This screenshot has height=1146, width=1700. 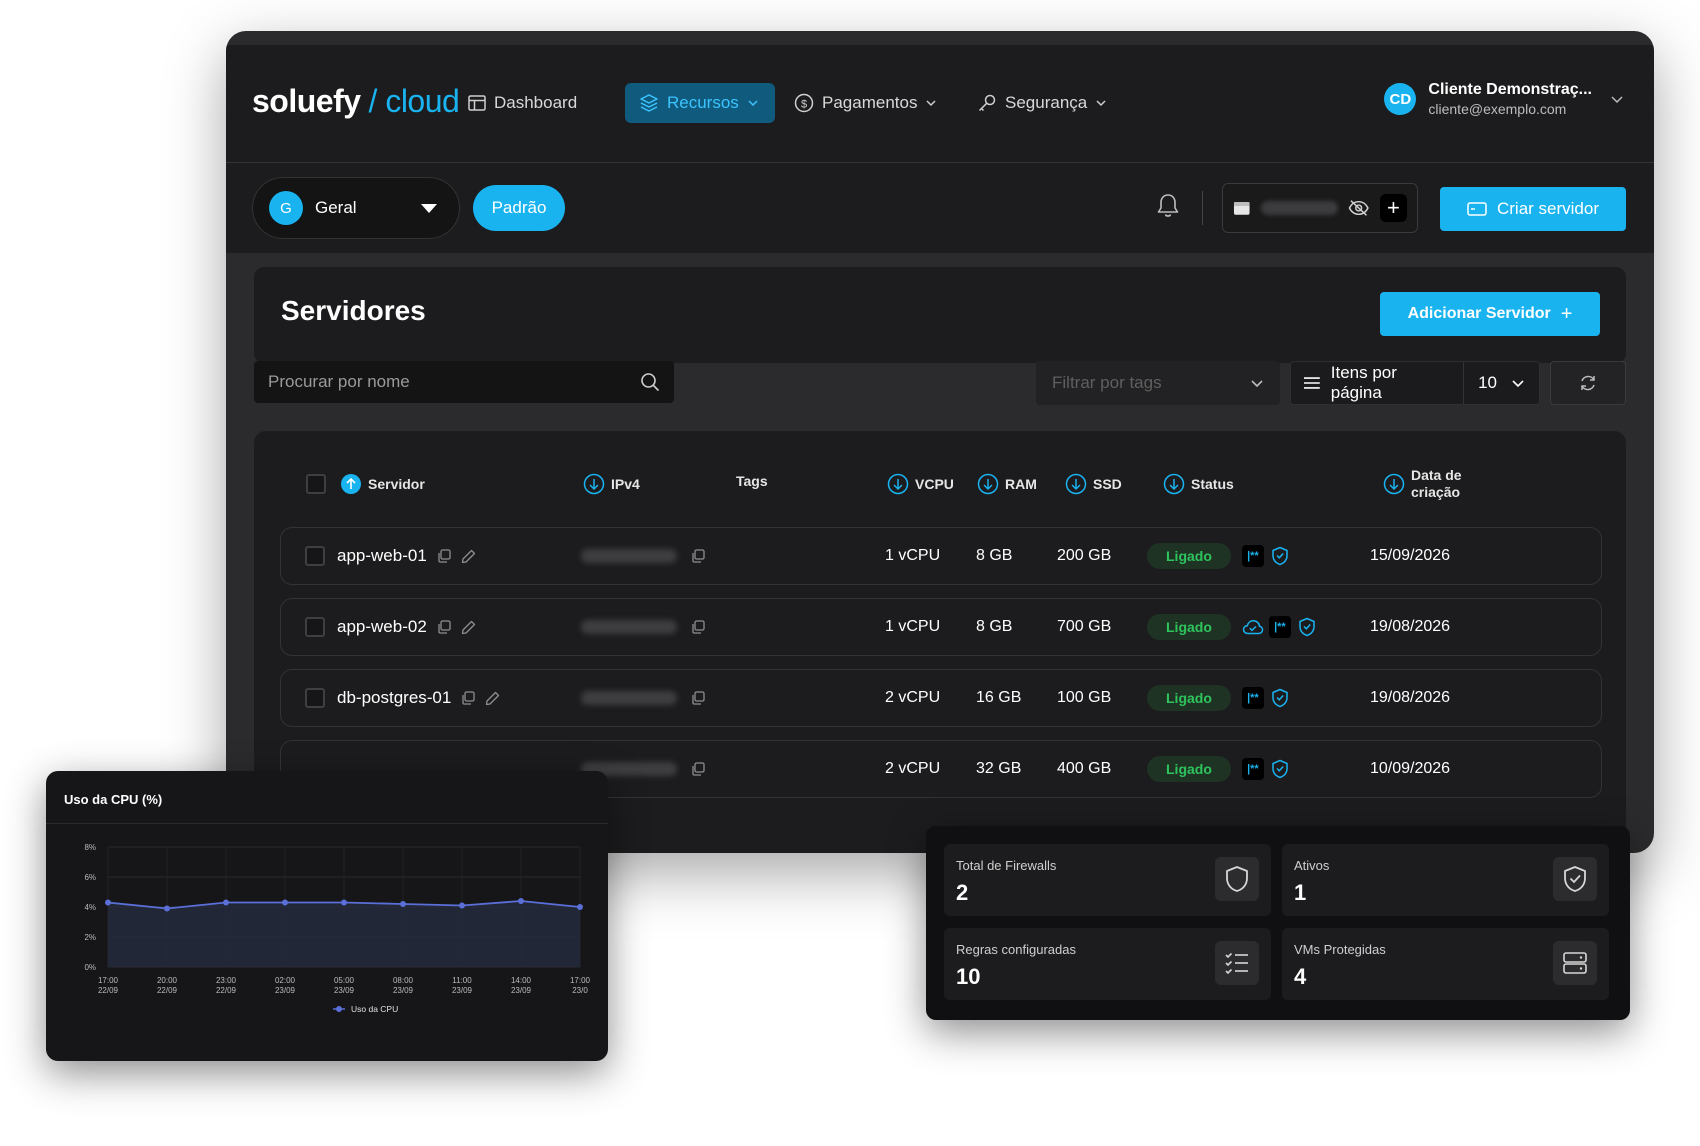 I want to click on search-field, so click(x=464, y=382).